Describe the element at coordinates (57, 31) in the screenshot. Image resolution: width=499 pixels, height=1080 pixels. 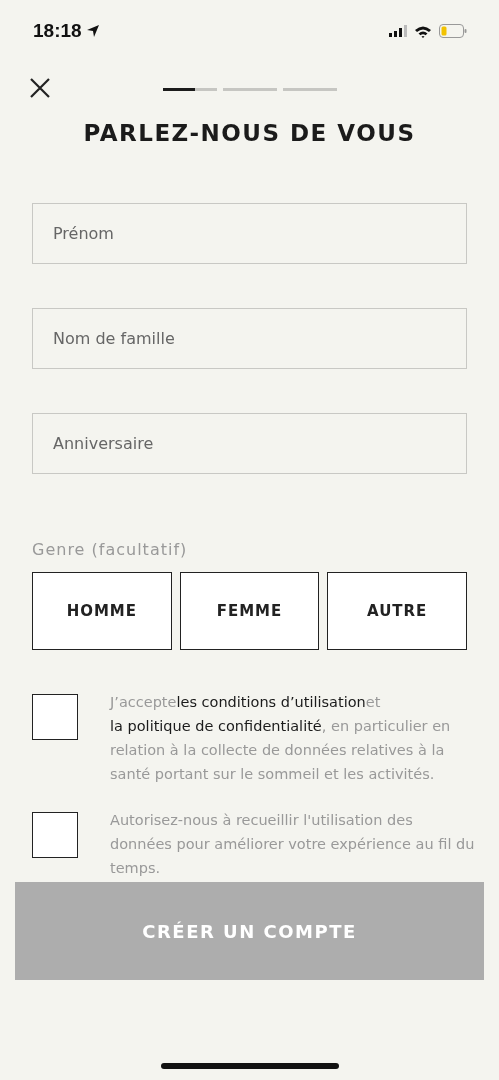
I see `status-time: 18:18` at that location.